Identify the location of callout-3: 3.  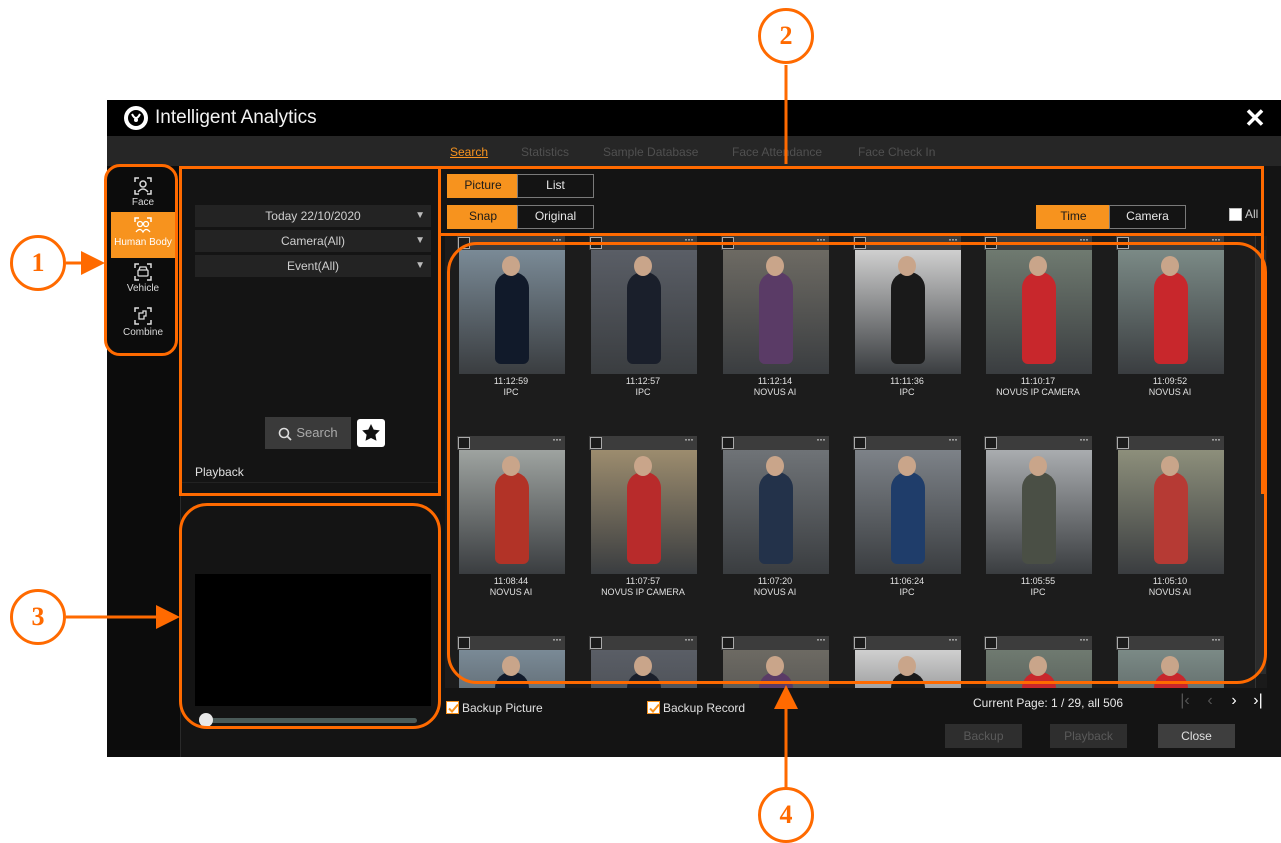
(38, 617).